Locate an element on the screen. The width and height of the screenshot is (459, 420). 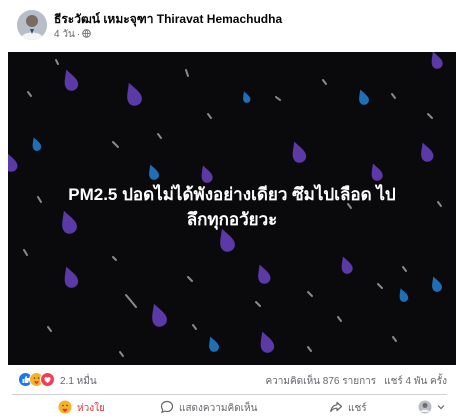
care-button: ห่วงใย is located at coordinates (81, 408).